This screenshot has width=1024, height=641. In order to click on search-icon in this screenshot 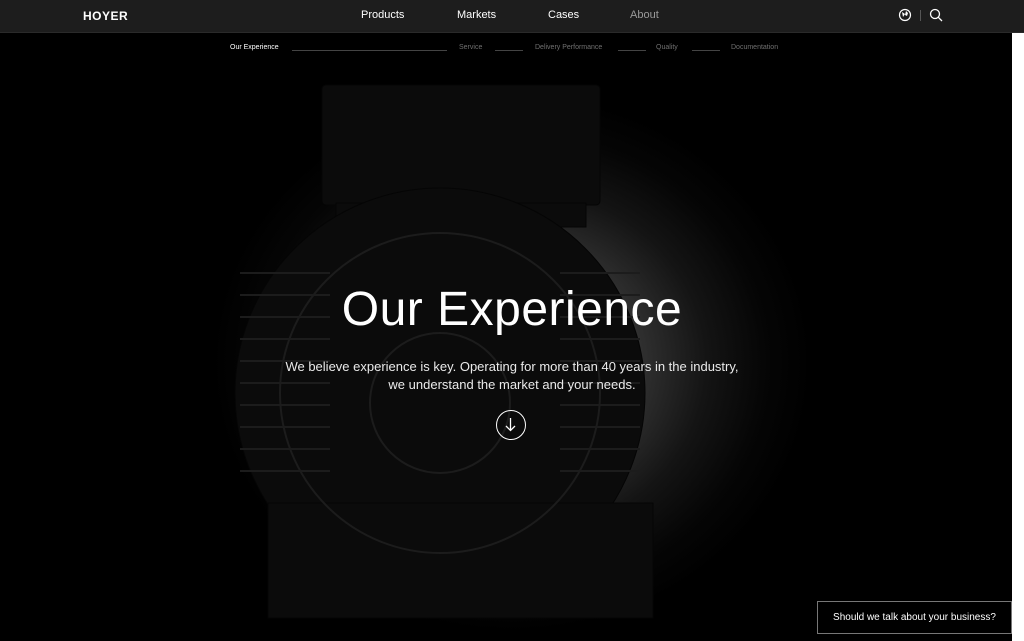, I will do `click(936, 15)`.